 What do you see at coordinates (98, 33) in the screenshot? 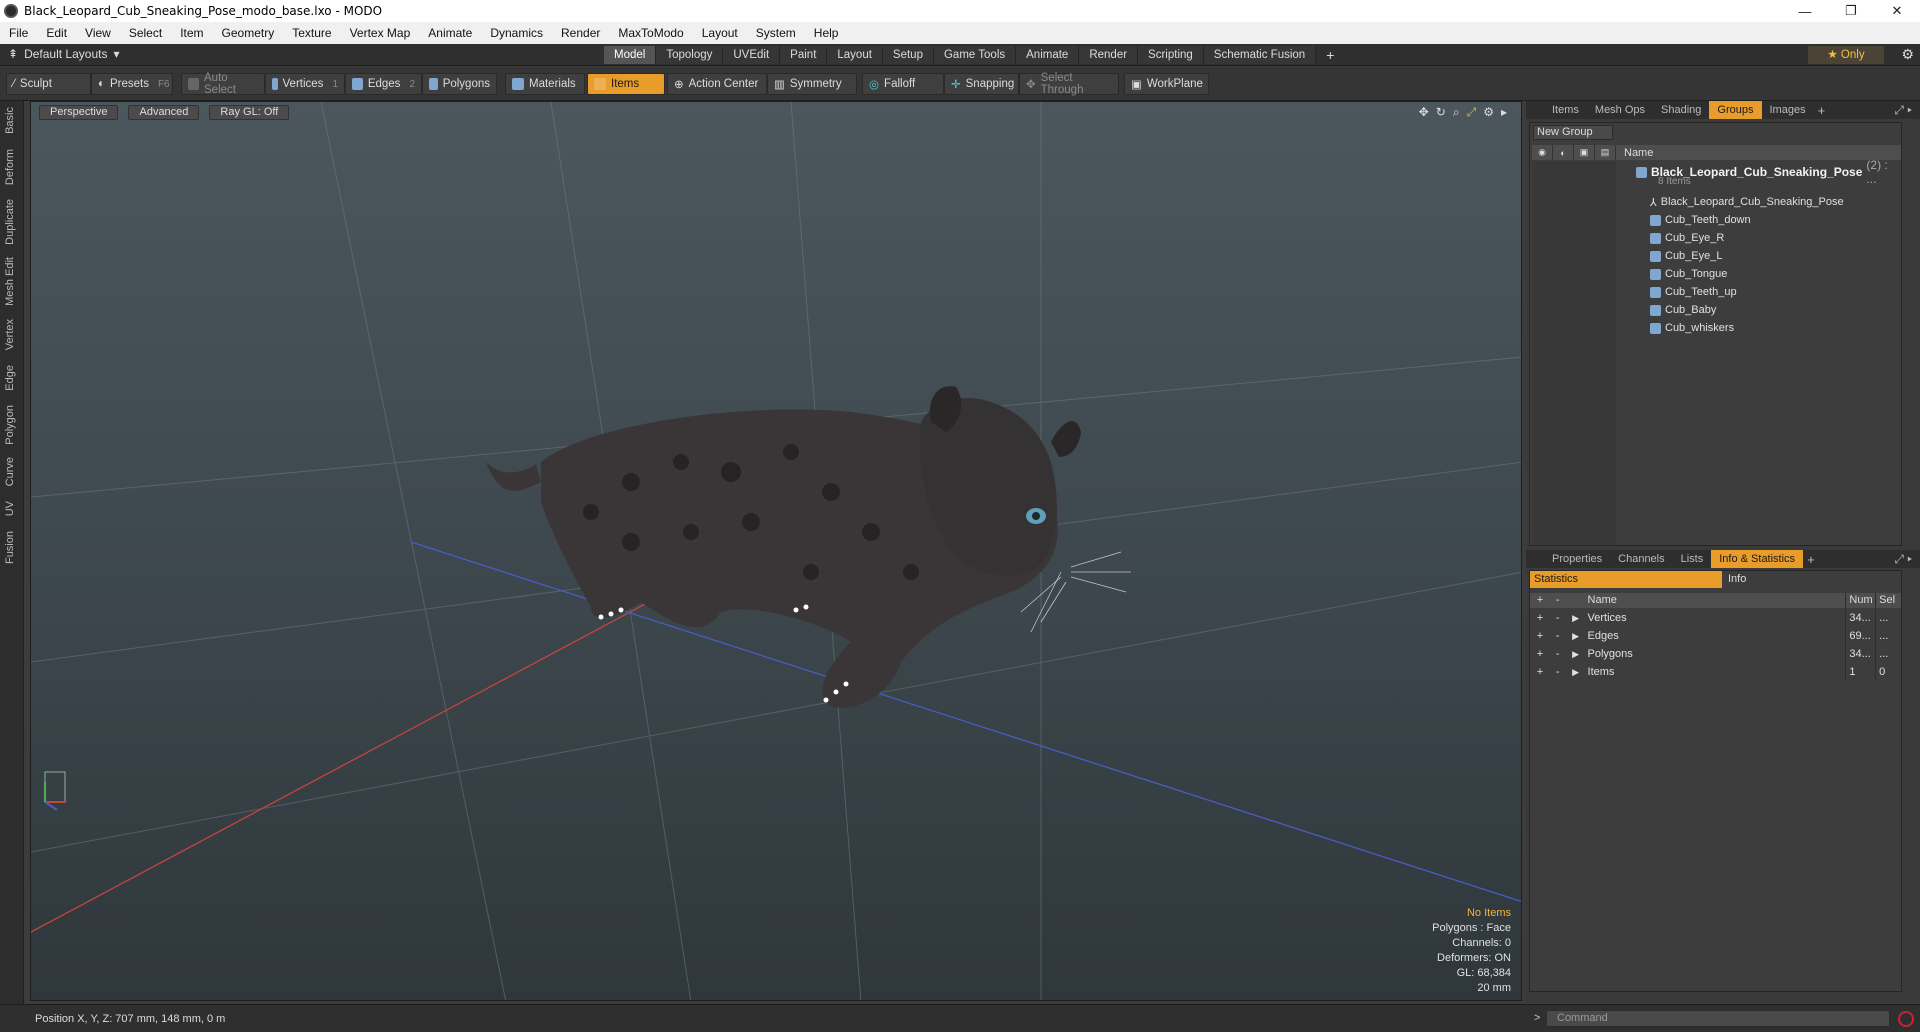
I see `menu-view: View` at bounding box center [98, 33].